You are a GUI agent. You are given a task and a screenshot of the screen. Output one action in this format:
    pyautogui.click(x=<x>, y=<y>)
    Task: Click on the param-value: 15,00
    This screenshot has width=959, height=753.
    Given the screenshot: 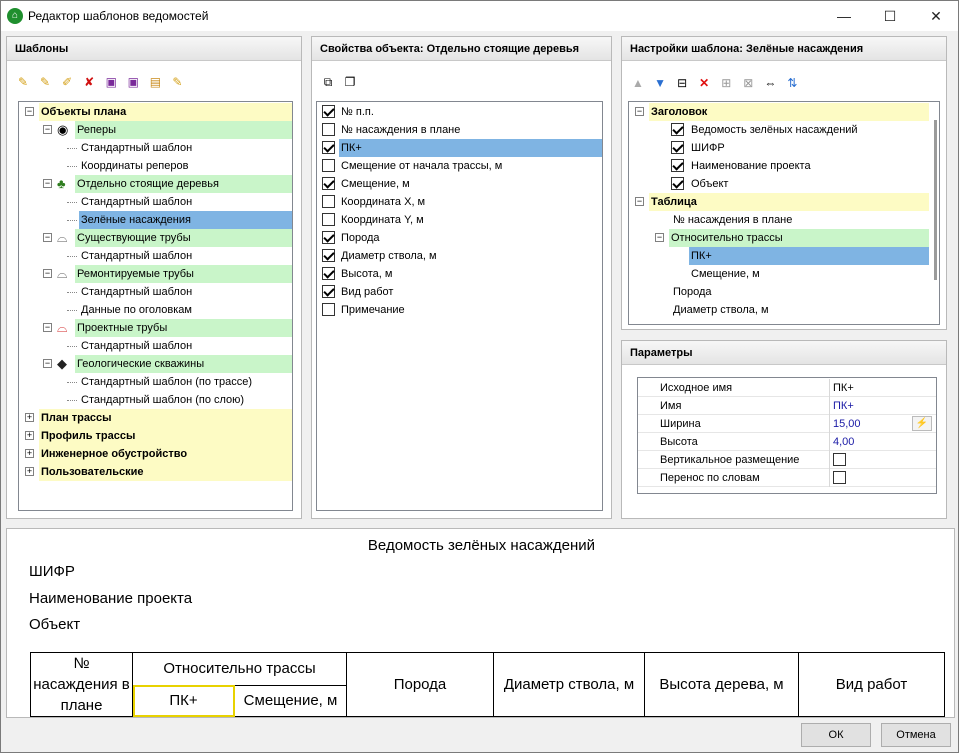 What is the action you would take?
    pyautogui.click(x=847, y=424)
    